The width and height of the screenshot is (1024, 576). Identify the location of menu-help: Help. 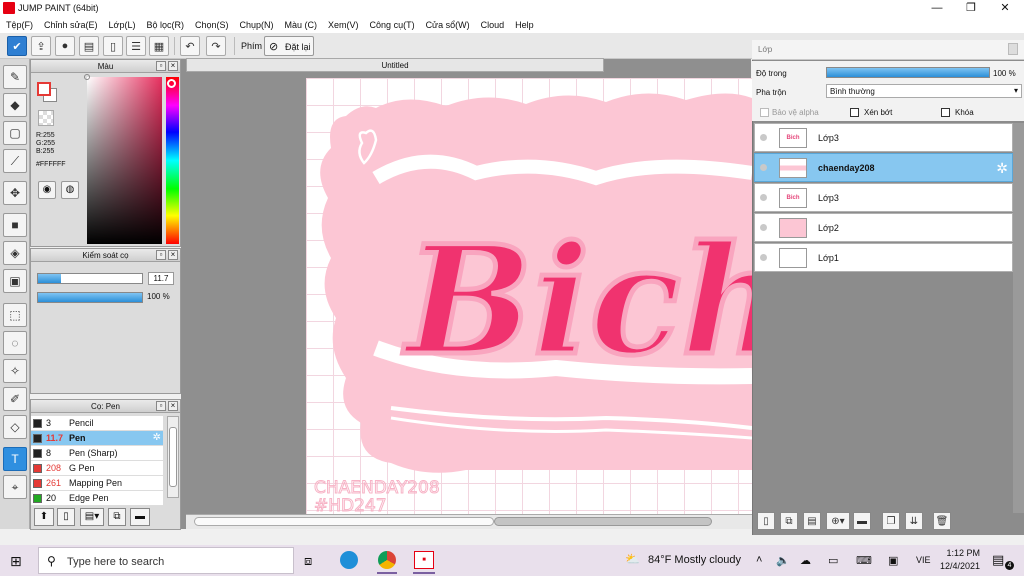
(524, 25).